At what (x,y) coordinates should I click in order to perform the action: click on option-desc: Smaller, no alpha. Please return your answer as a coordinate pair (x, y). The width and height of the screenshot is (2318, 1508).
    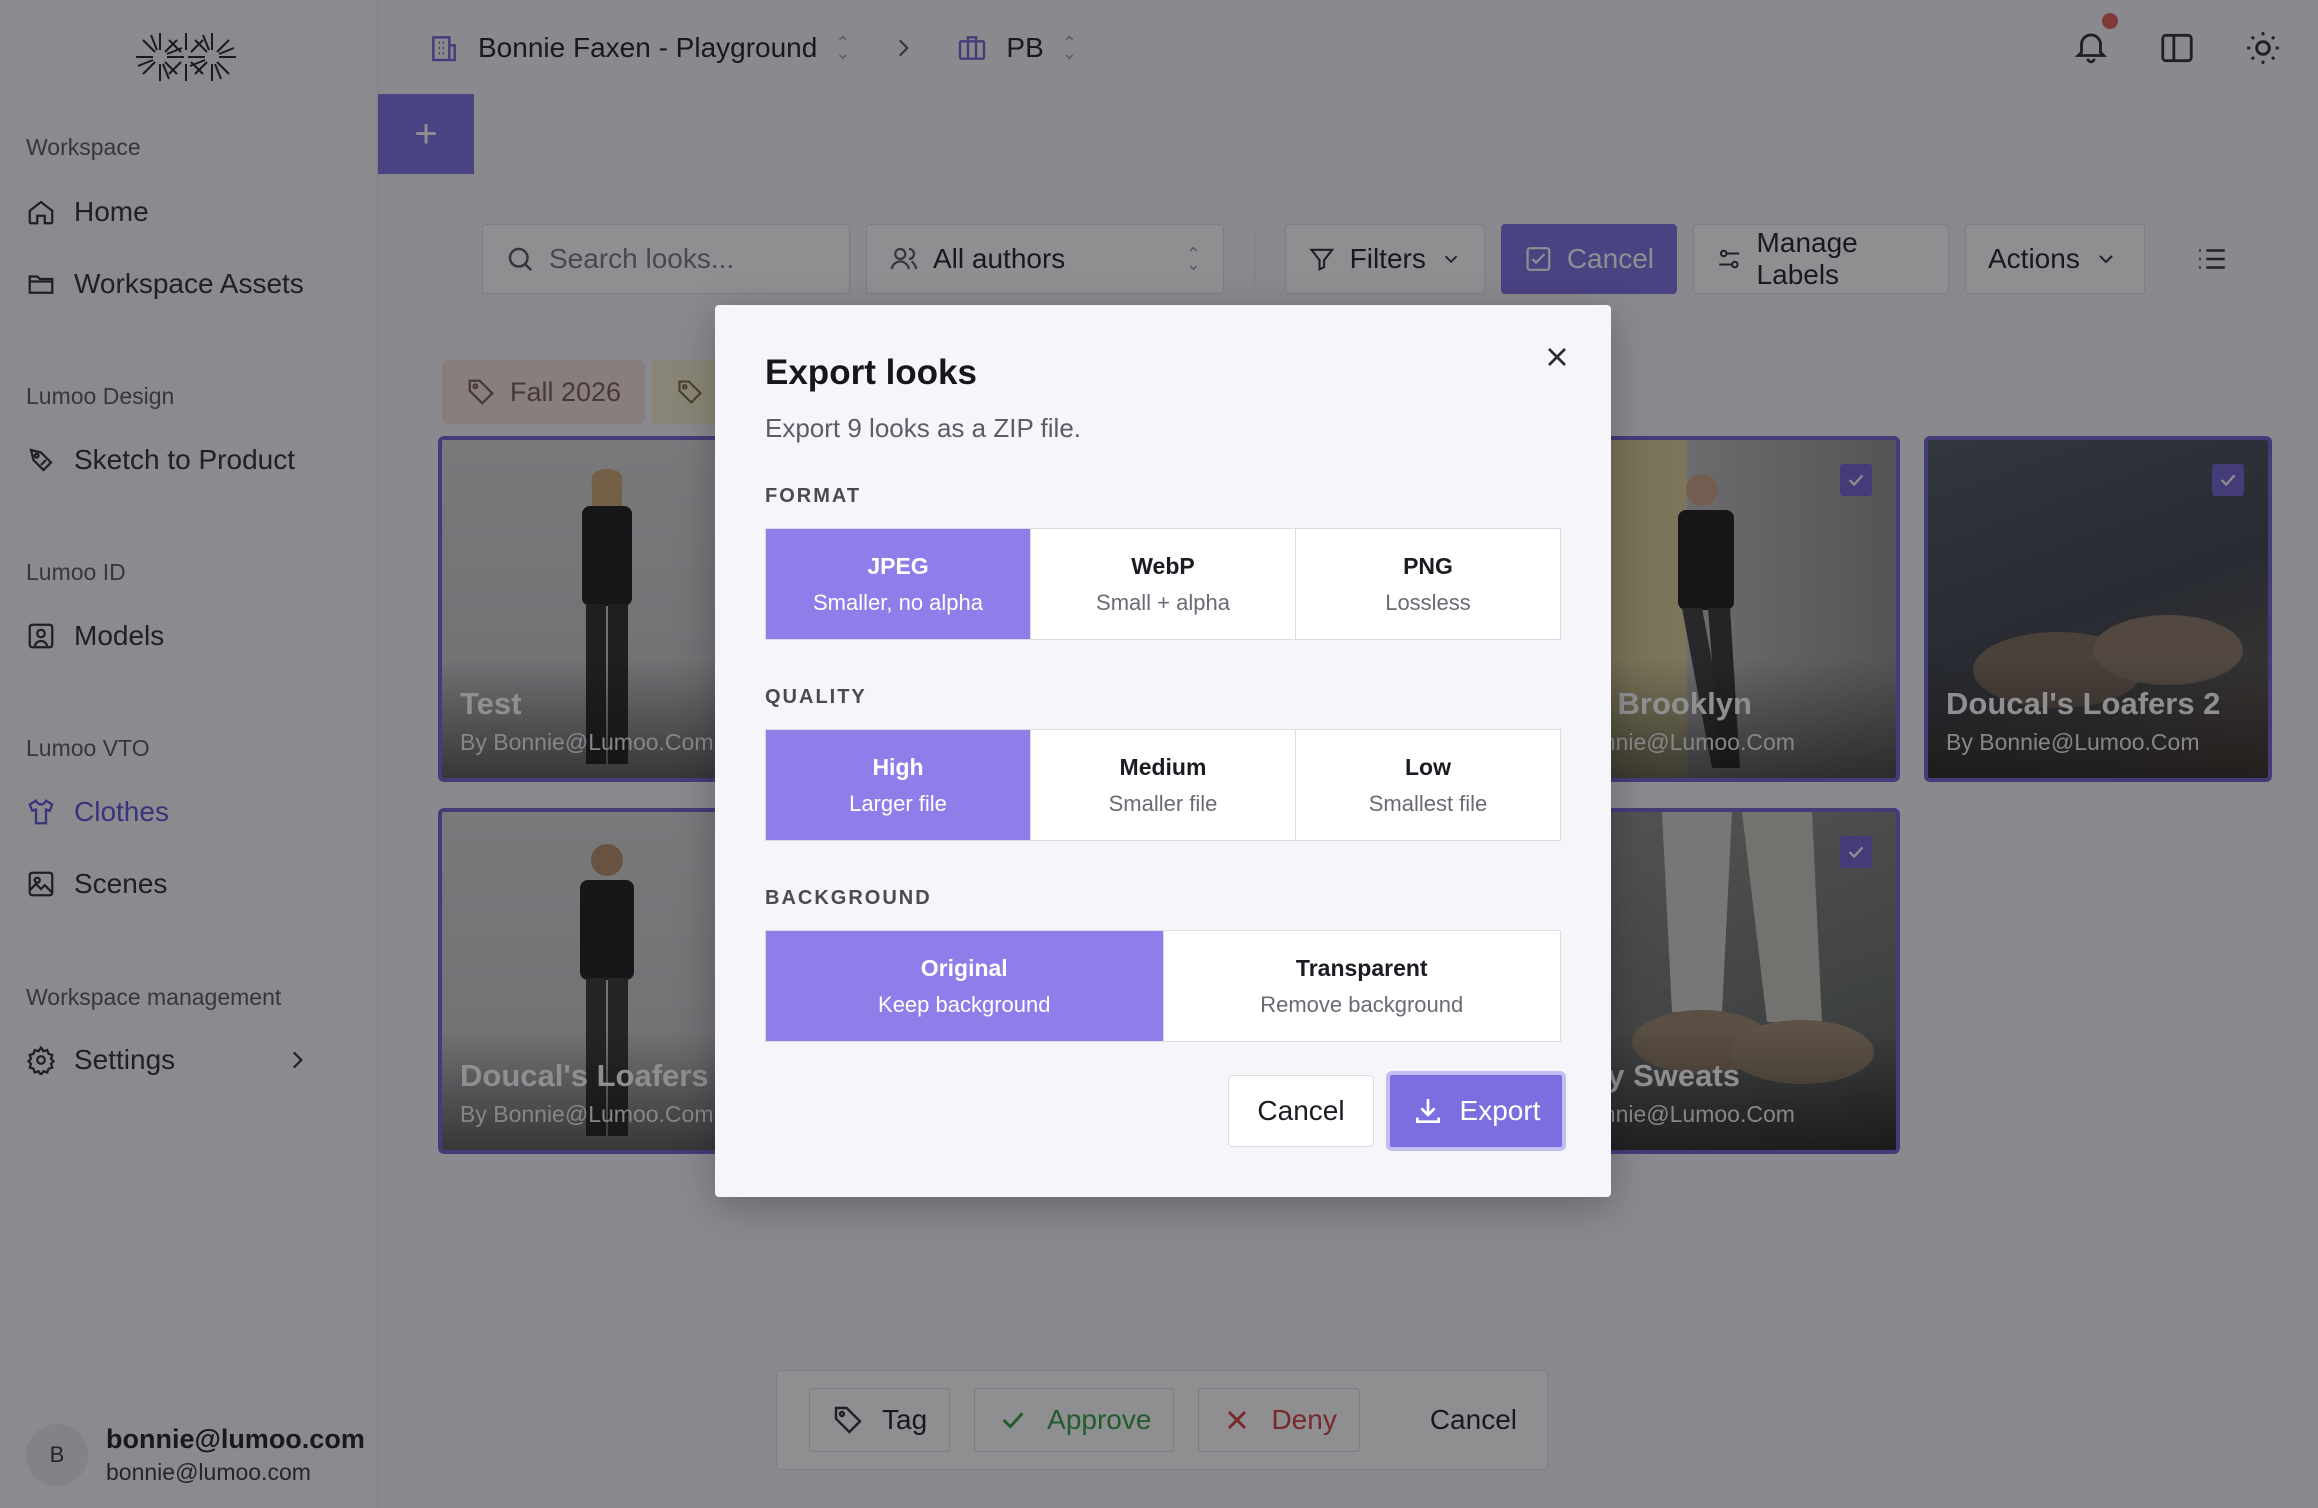
    Looking at the image, I should click on (898, 602).